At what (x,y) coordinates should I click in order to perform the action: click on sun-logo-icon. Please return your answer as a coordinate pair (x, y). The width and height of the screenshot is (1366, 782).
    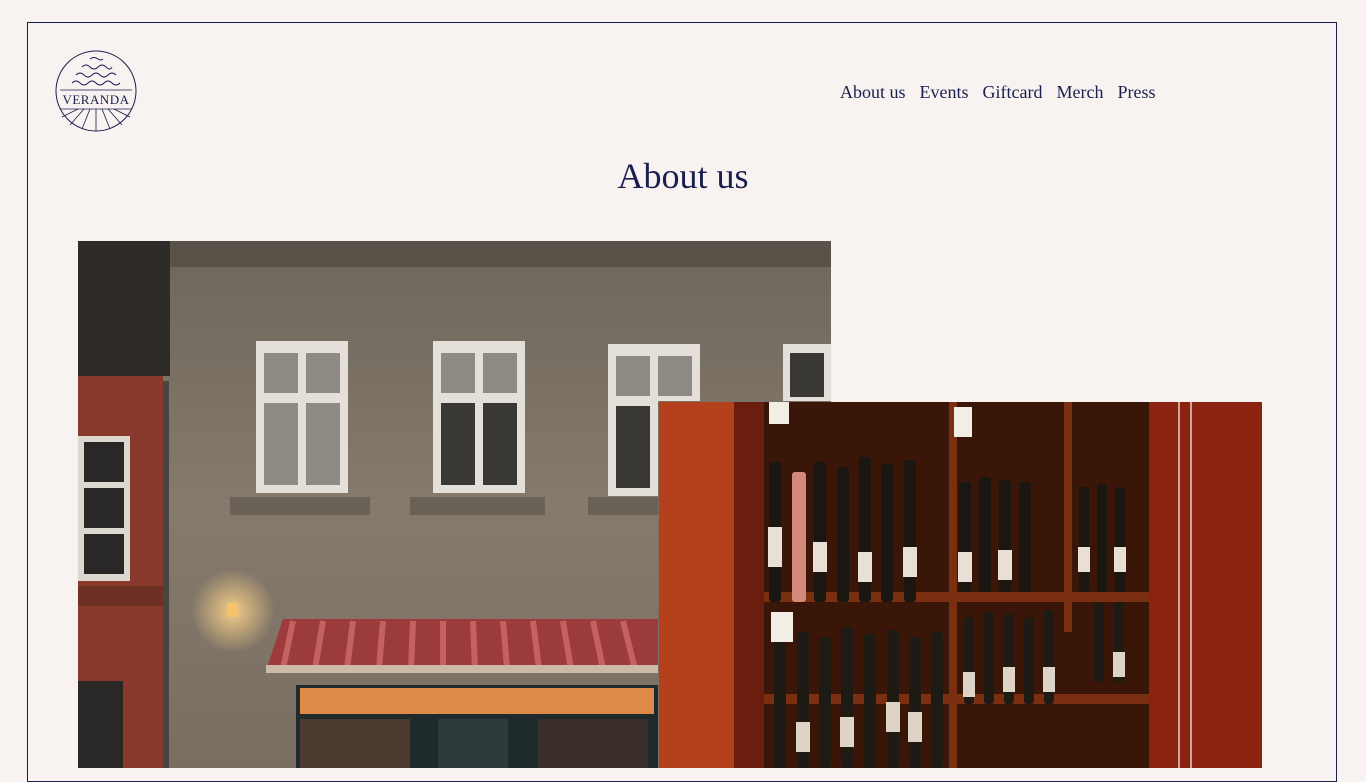
    Looking at the image, I should click on (96, 91).